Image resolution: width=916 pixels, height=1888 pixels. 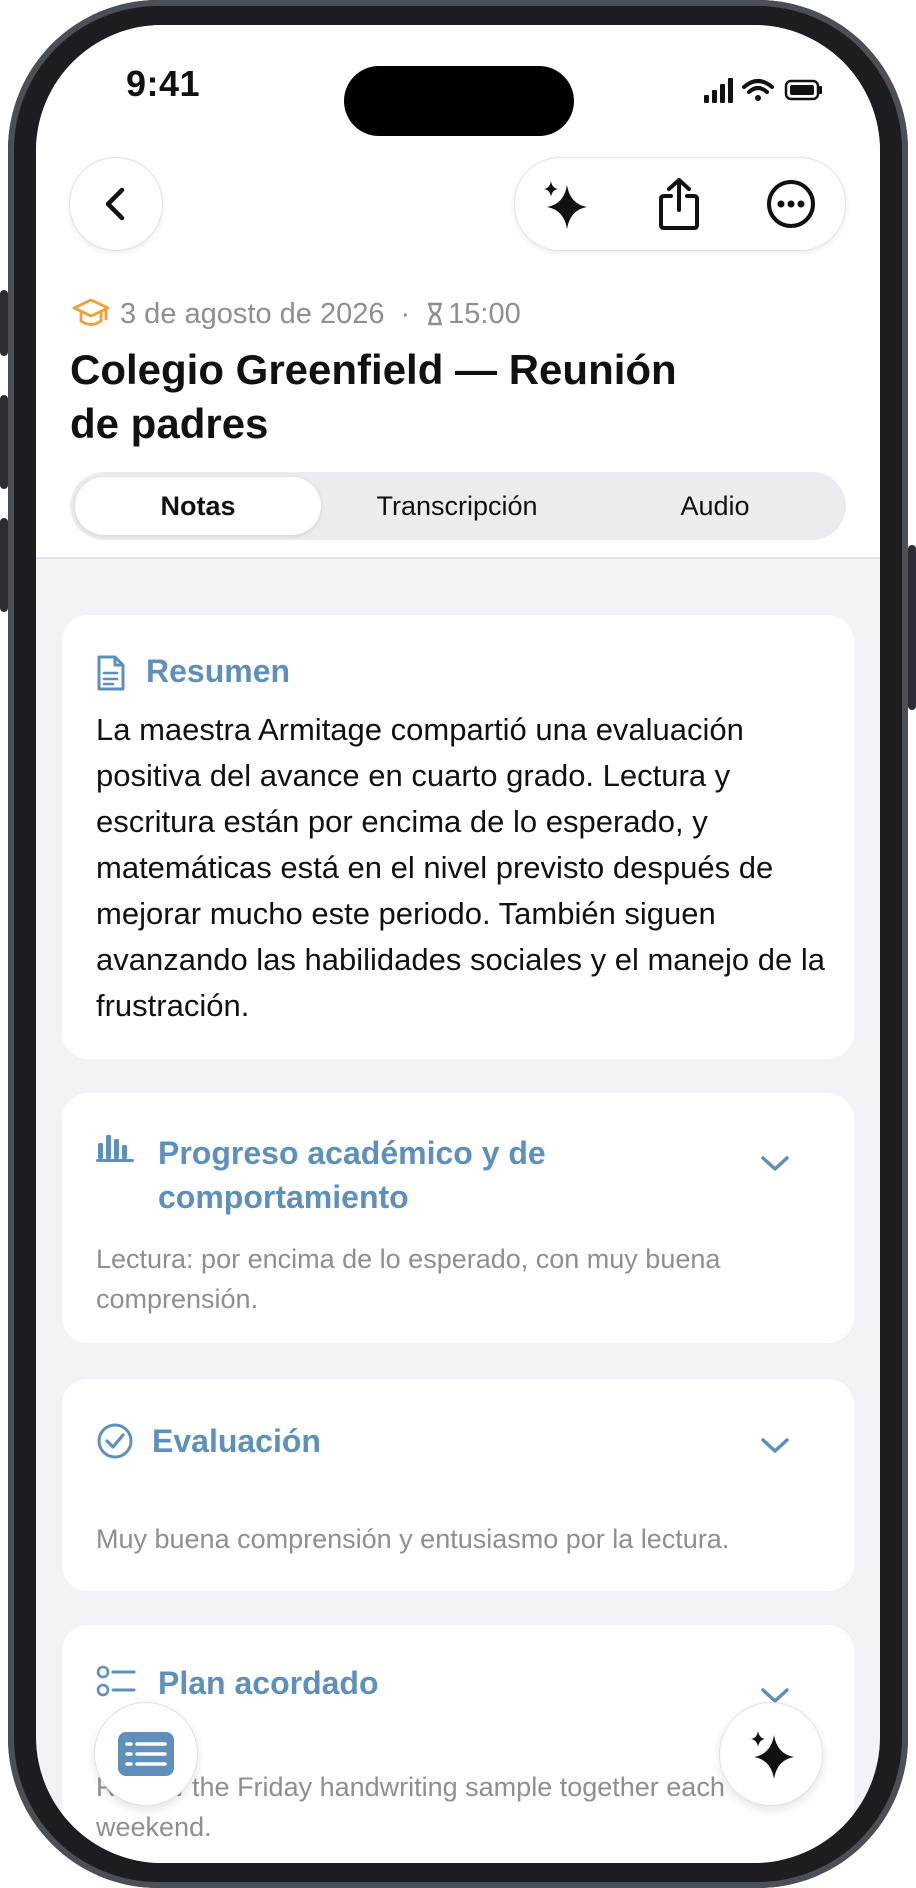 I want to click on ellipsis-circle-icon, so click(x=791, y=204).